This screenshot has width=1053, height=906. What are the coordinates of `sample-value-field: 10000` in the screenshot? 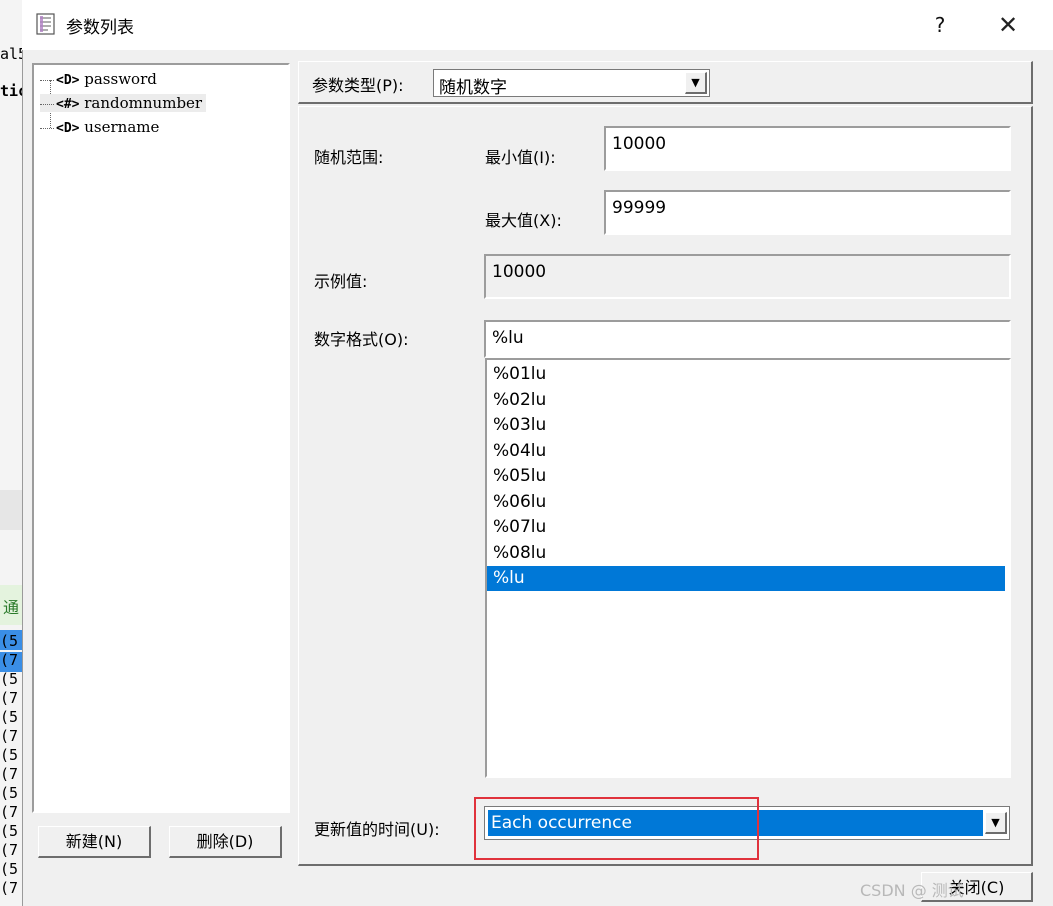 It's located at (747, 276).